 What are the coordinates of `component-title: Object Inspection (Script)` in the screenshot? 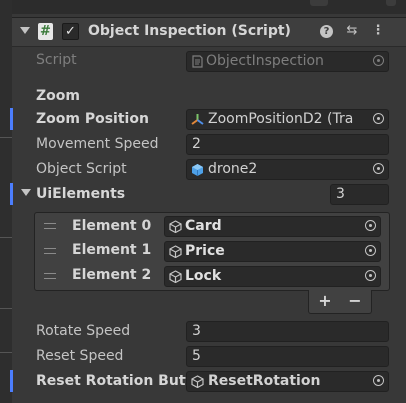 It's located at (189, 31).